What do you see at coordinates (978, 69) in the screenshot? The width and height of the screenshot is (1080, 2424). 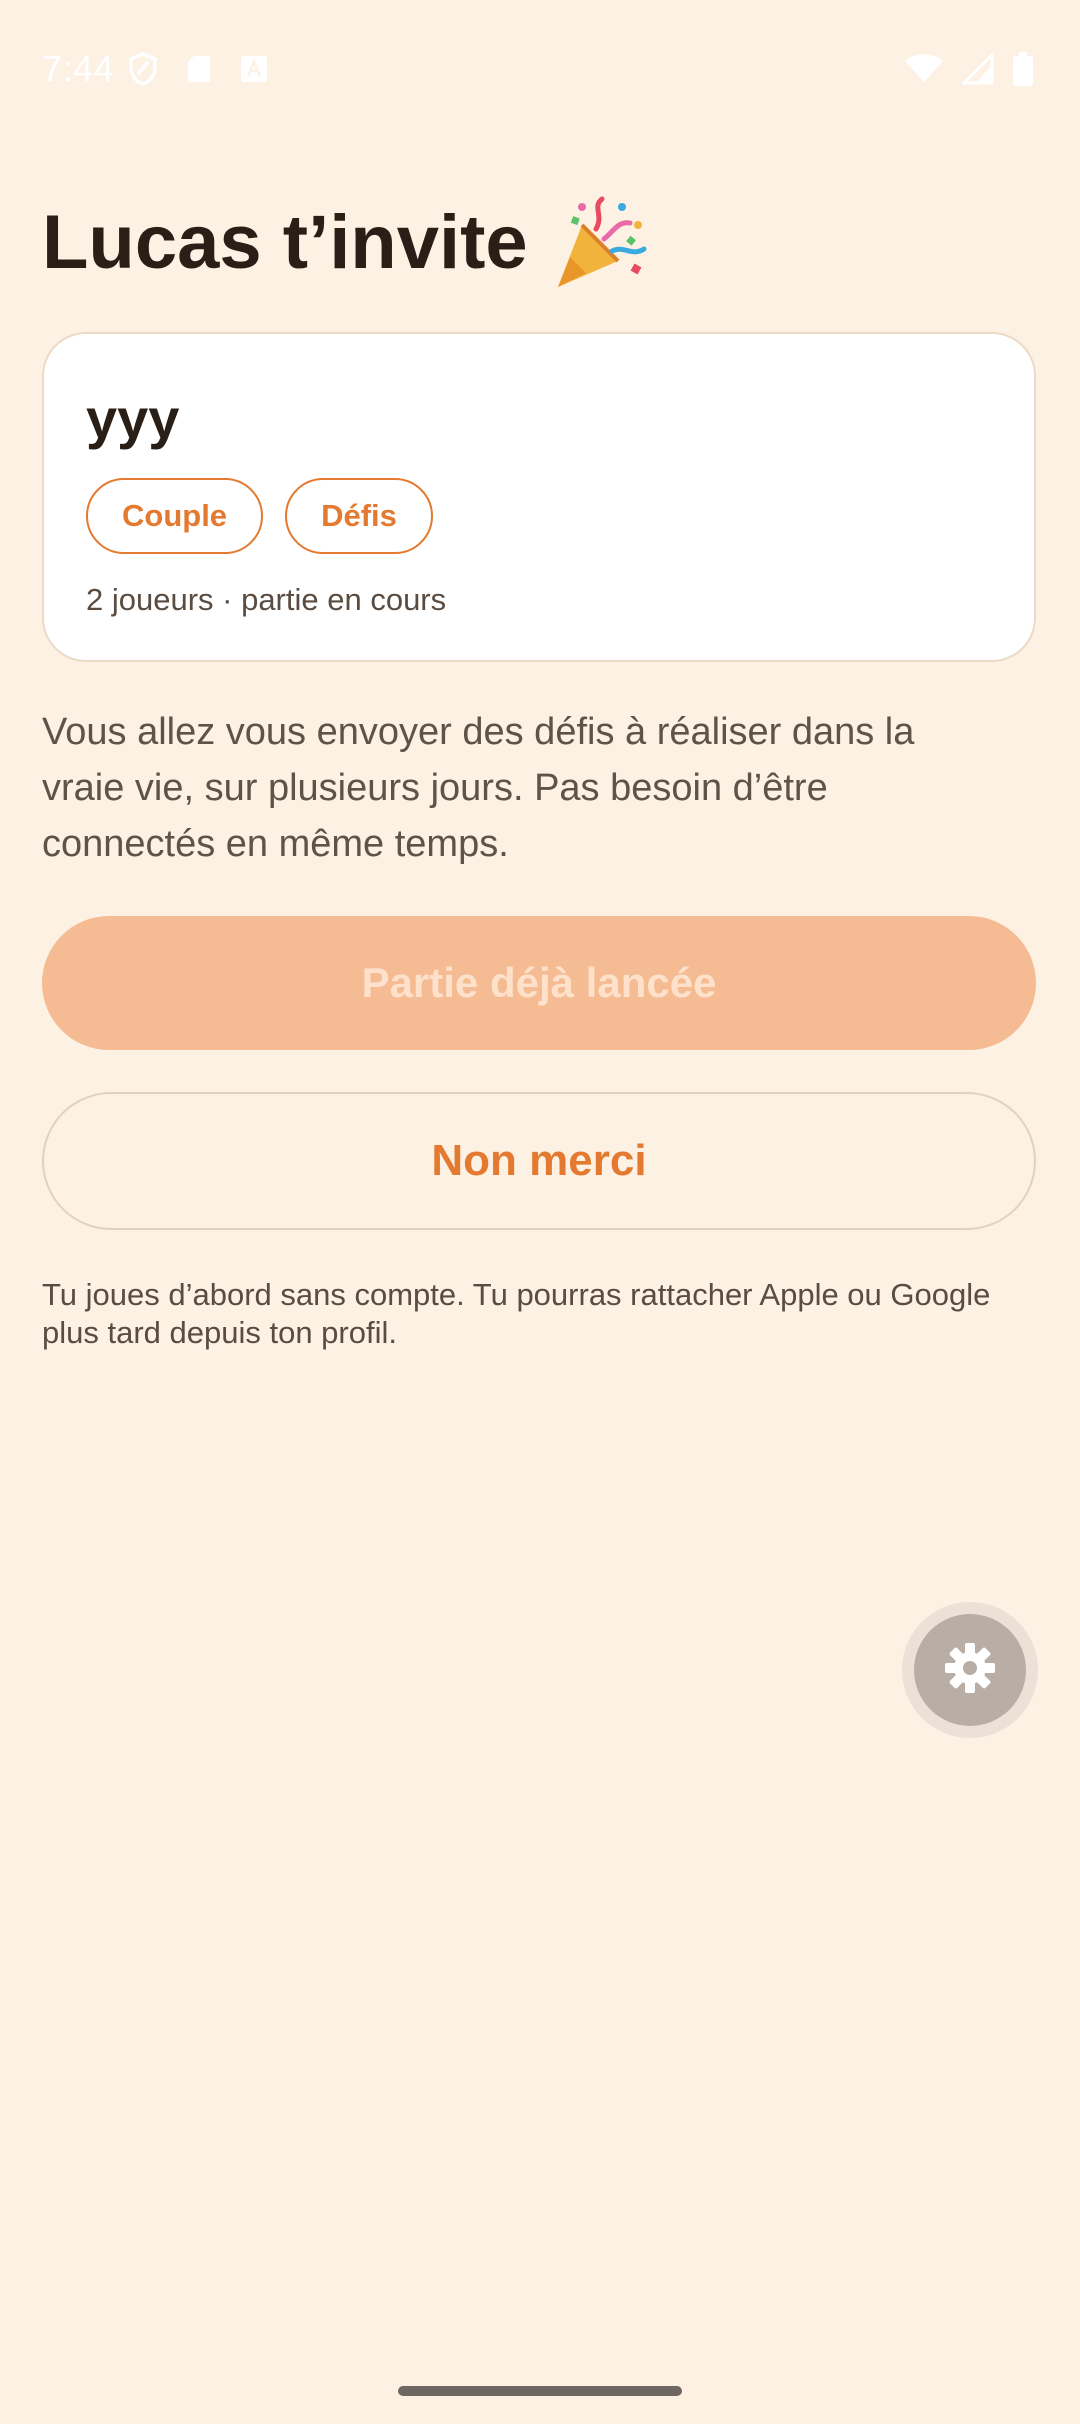 I see `signal-icon` at bounding box center [978, 69].